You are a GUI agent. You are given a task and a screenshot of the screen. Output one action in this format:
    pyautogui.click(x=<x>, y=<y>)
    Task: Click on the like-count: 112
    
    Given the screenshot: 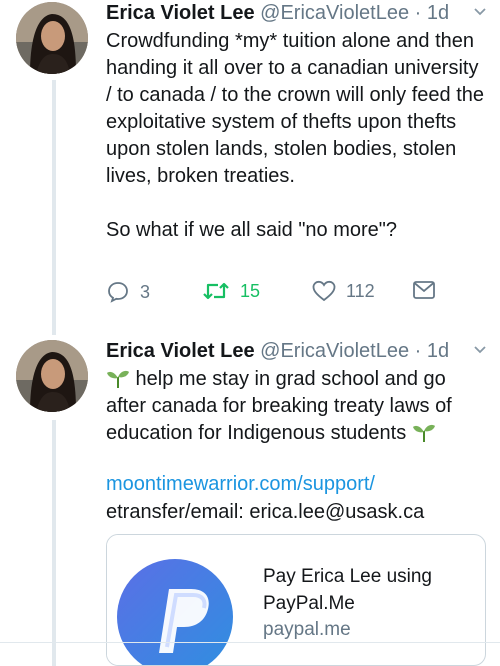 What is the action you would take?
    pyautogui.click(x=360, y=290)
    